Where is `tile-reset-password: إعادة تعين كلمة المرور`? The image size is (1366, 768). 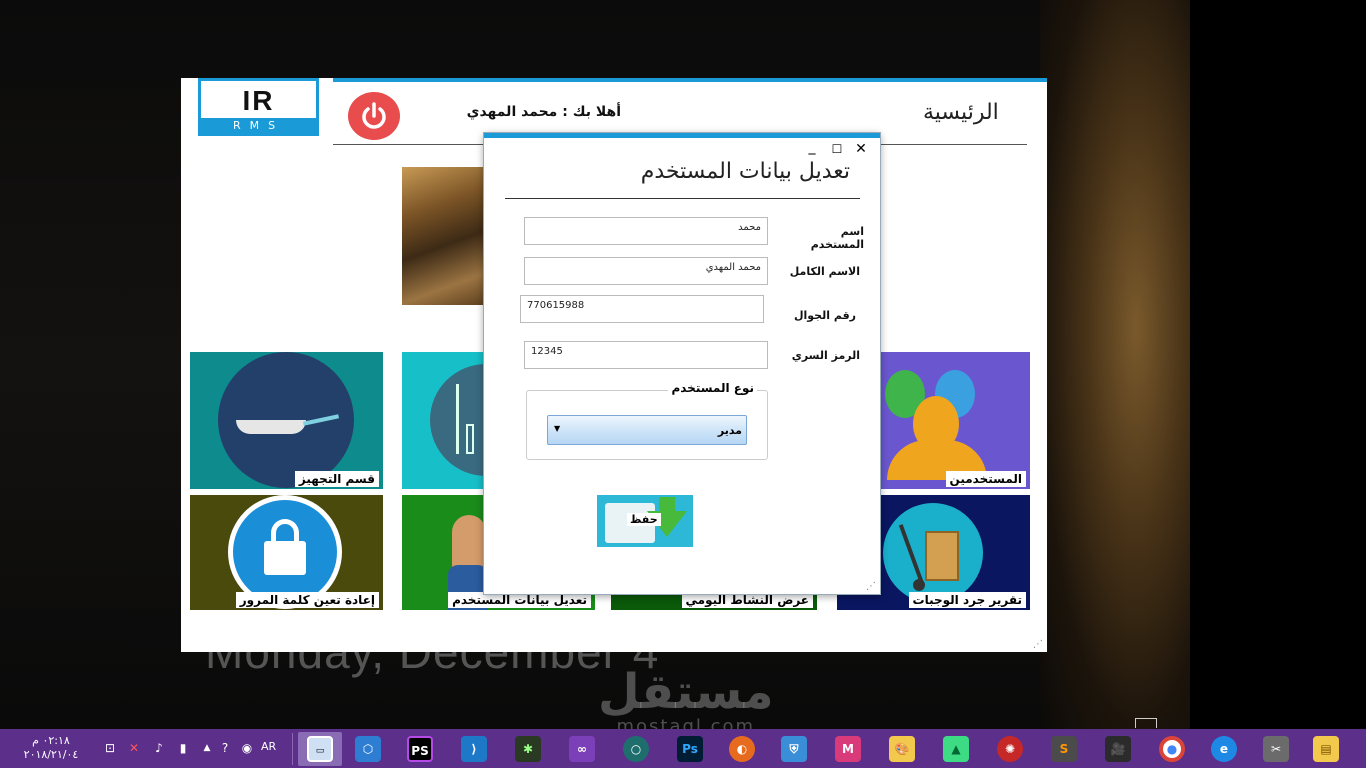 tile-reset-password: إعادة تعين كلمة المرور is located at coordinates (286, 552).